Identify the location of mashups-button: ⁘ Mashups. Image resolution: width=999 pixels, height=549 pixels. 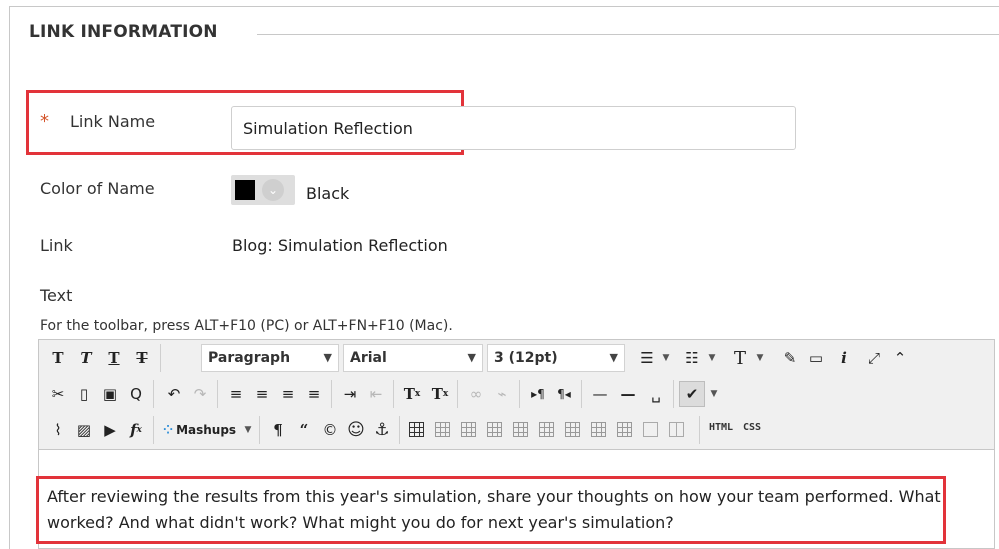
(199, 430).